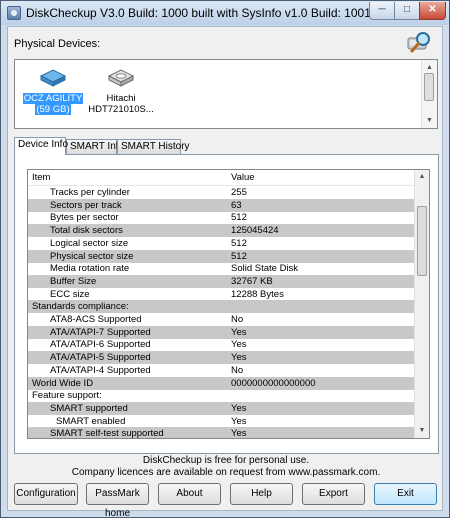 The height and width of the screenshot is (518, 450). What do you see at coordinates (432, 11) in the screenshot?
I see `close-button: ✕` at bounding box center [432, 11].